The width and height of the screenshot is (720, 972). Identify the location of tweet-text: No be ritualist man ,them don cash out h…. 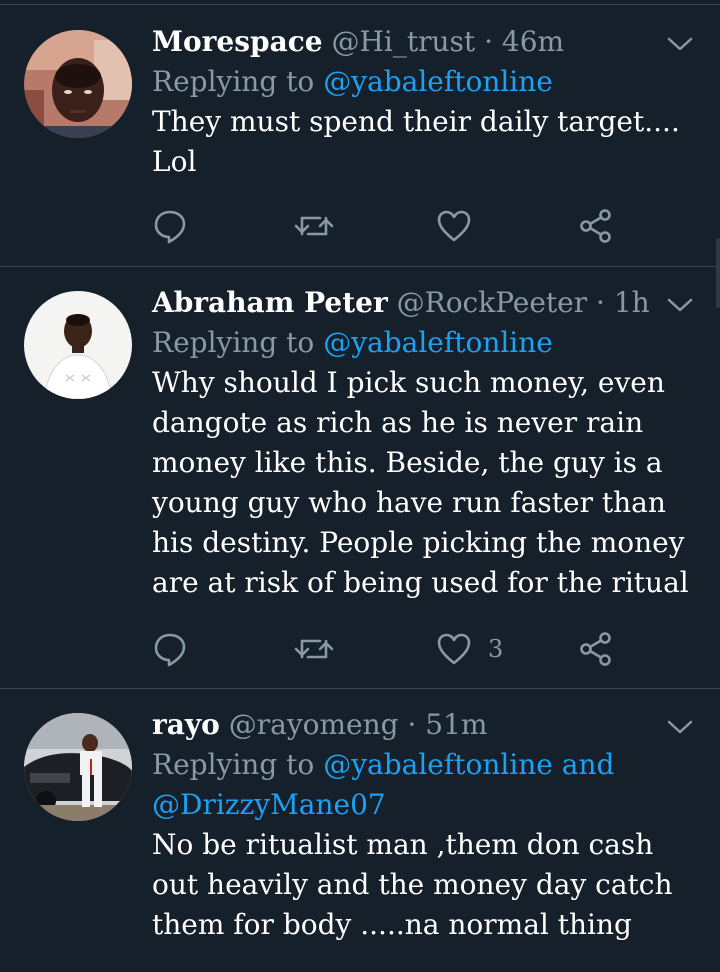
(412, 884).